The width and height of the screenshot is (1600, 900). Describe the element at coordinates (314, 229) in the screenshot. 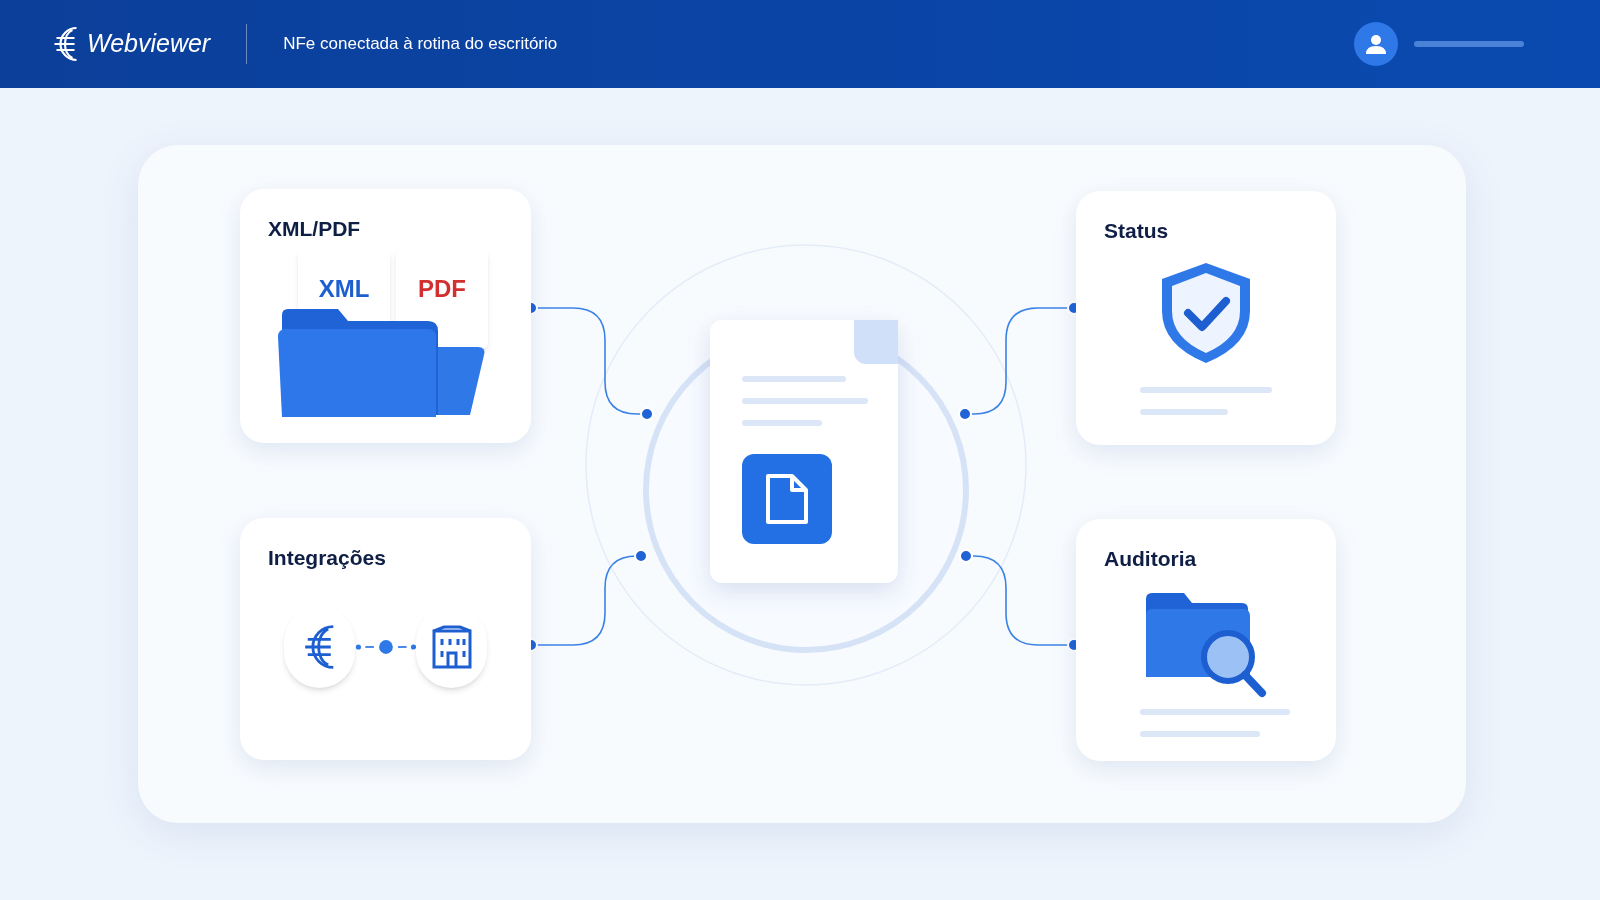

I see `card-title: XML/PDF` at that location.